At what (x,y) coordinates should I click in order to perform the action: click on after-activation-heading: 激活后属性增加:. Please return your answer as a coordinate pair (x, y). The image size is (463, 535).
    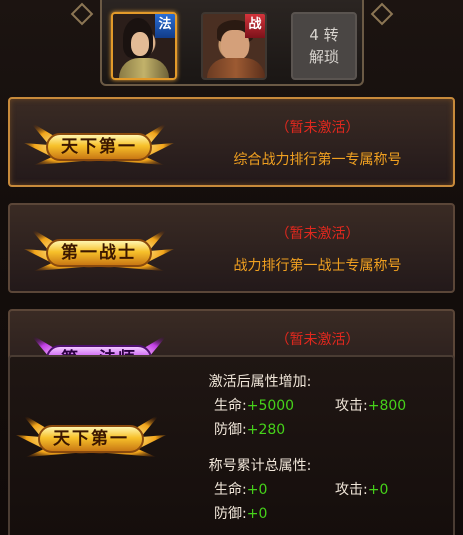
    Looking at the image, I should click on (260, 382).